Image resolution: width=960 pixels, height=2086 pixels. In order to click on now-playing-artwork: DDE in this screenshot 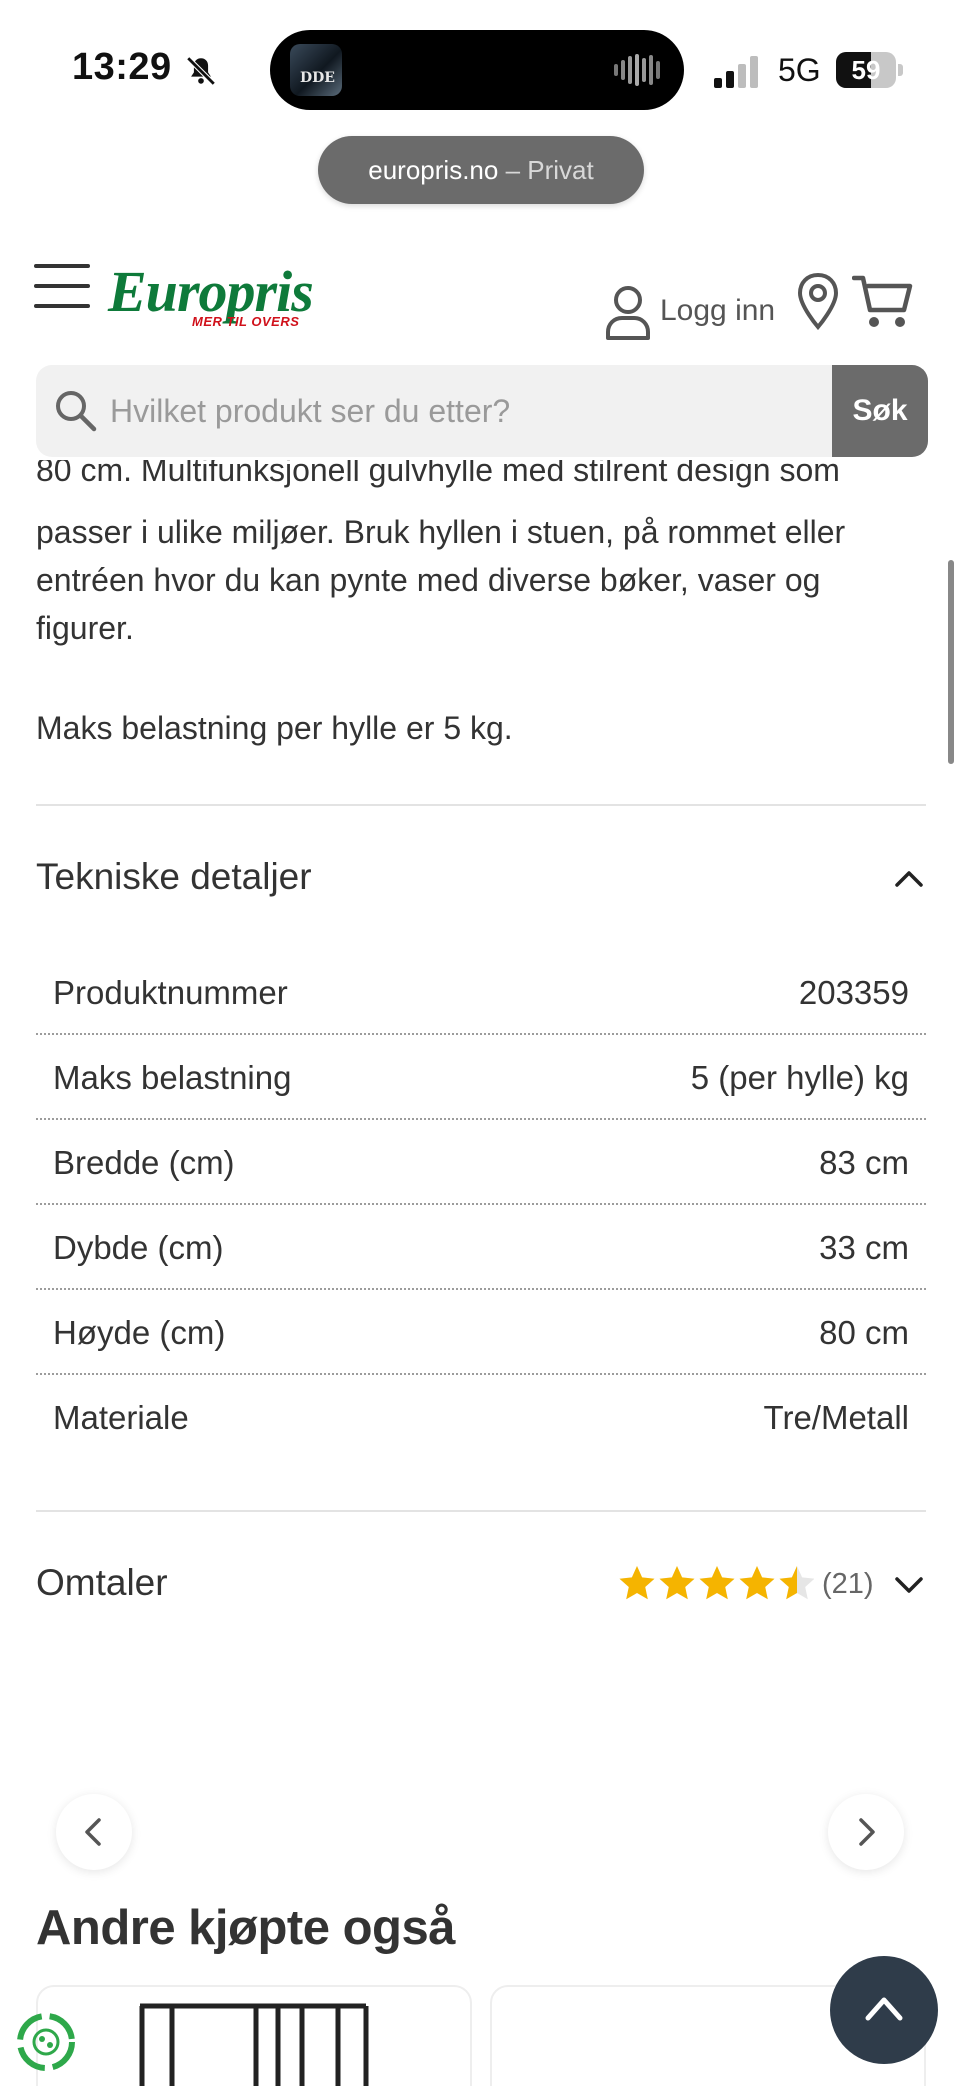, I will do `click(316, 70)`.